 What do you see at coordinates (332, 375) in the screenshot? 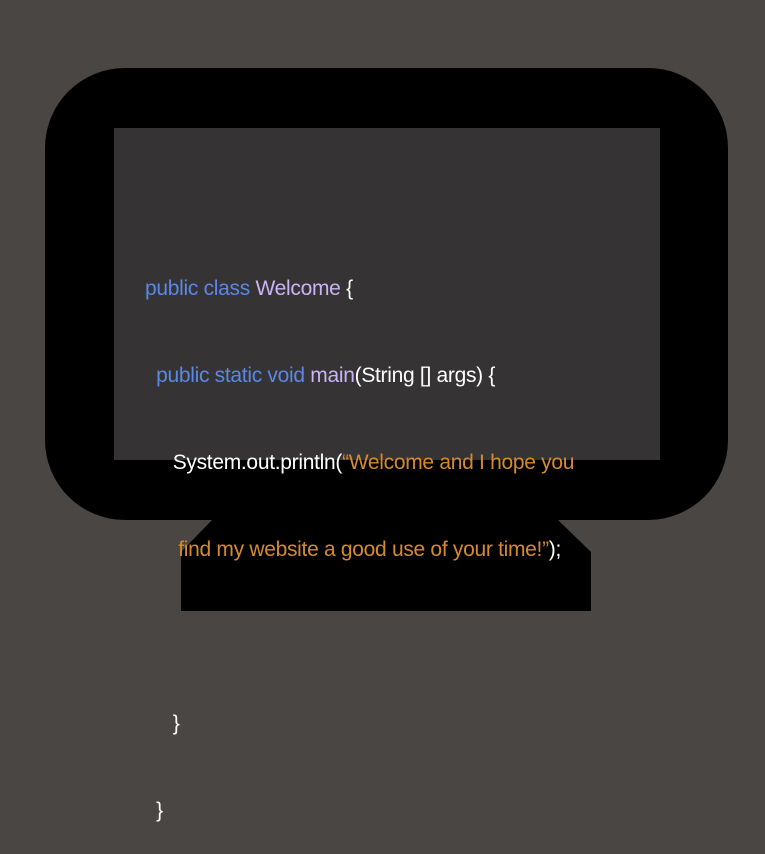
I see `code-method-name: main` at bounding box center [332, 375].